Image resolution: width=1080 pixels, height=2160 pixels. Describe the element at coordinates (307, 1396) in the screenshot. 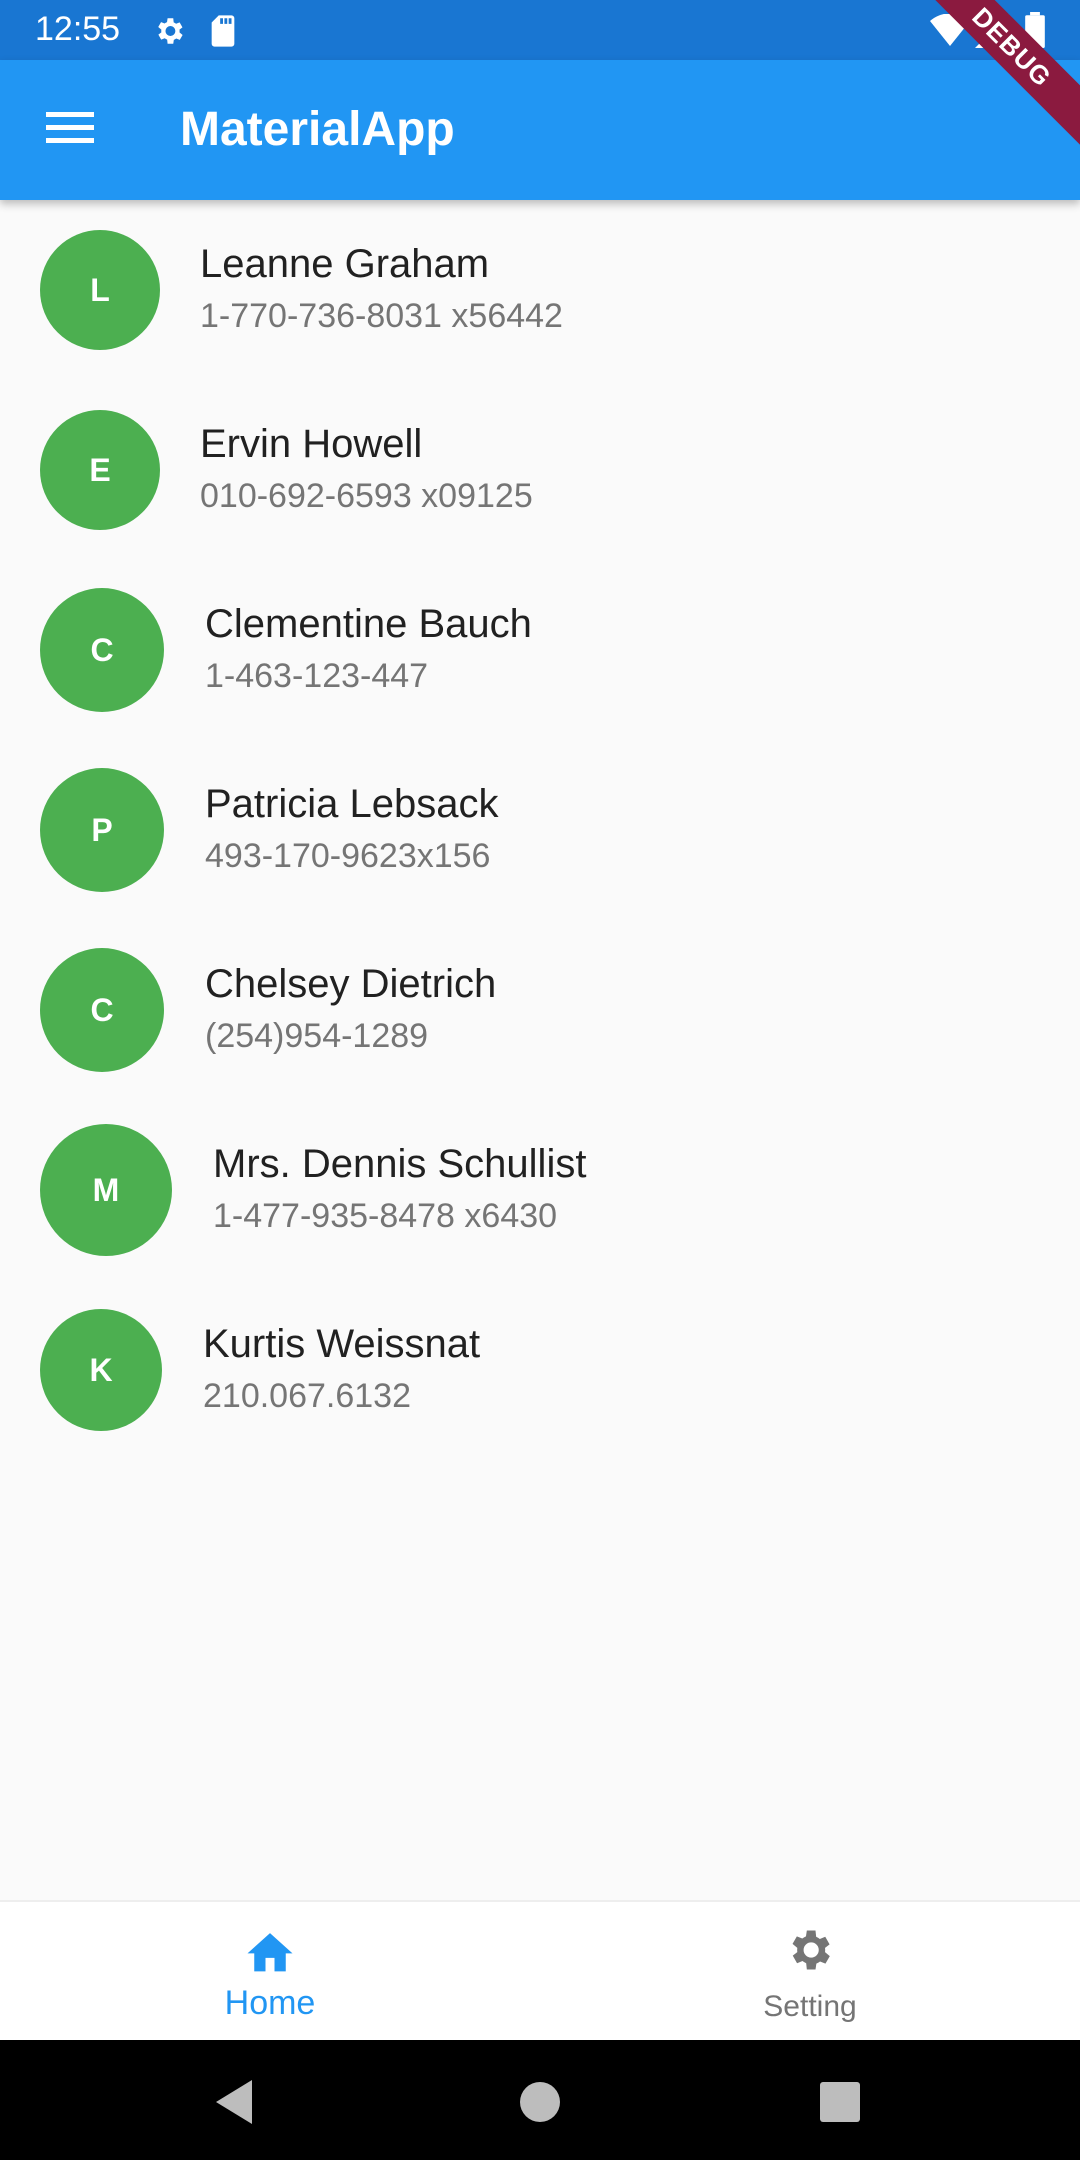

I see `contact-phone: 210.067.6132` at that location.